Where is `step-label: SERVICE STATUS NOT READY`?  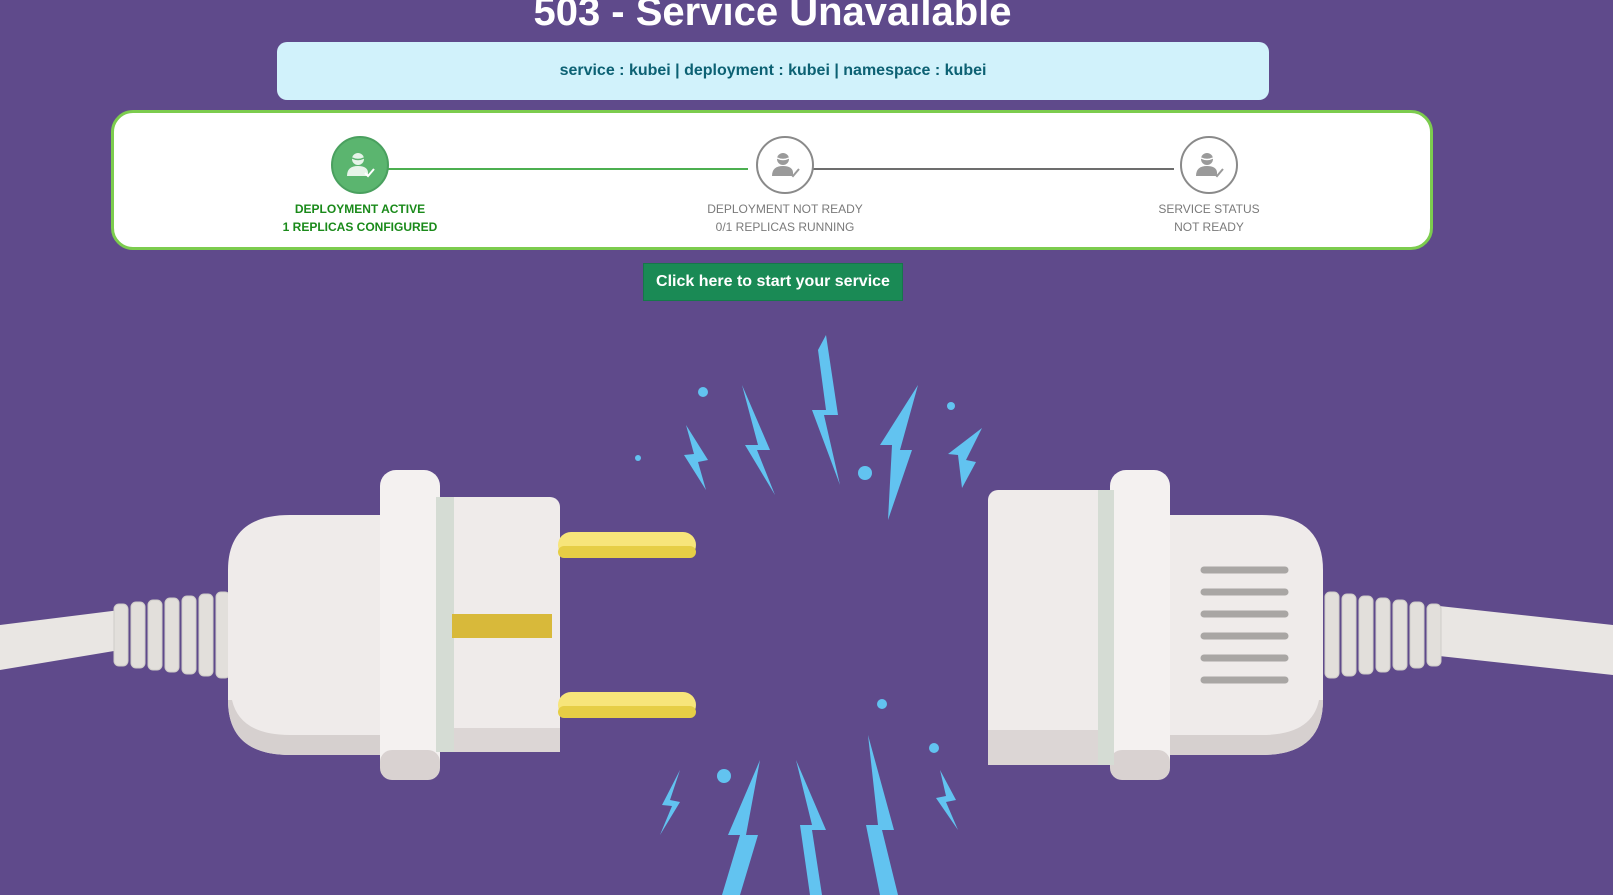
step-label: SERVICE STATUS NOT READY is located at coordinates (1209, 218).